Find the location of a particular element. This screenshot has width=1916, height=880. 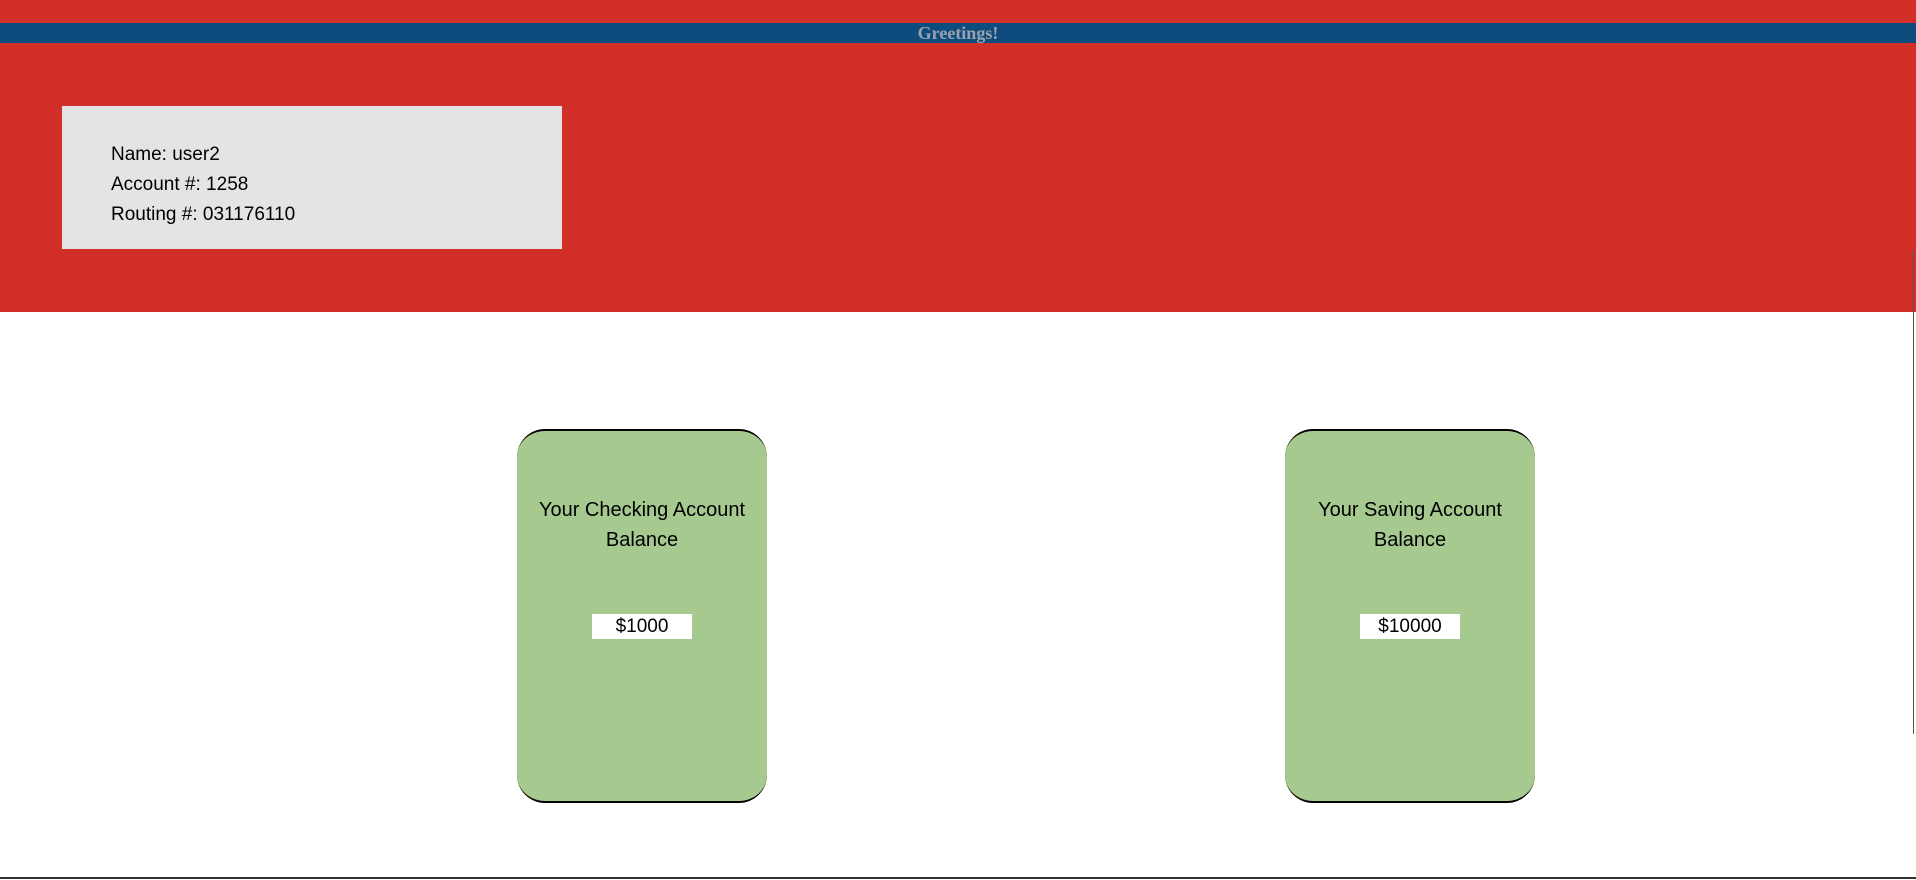

scrollbar-track is located at coordinates (1913, 492).